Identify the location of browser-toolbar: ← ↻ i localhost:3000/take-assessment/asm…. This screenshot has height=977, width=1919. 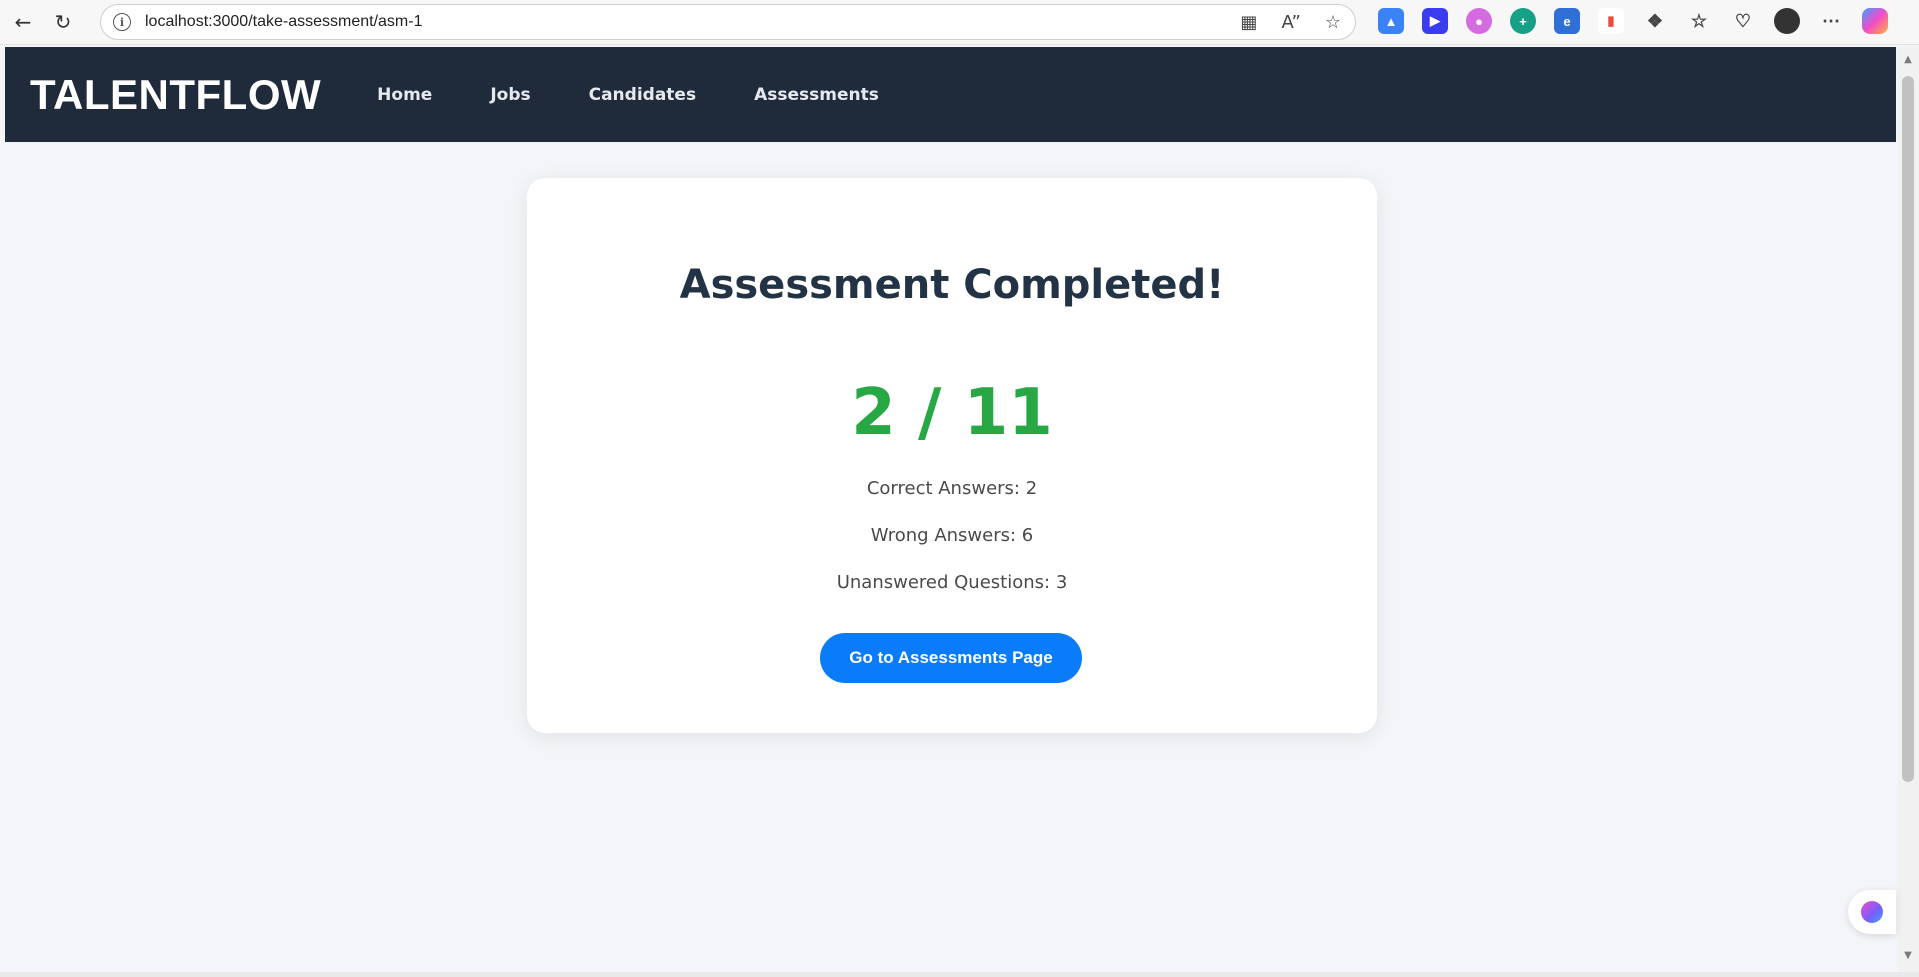
(959, 22).